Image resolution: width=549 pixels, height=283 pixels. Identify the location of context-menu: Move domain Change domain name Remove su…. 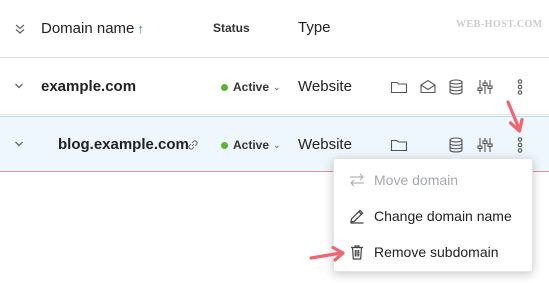
(433, 215).